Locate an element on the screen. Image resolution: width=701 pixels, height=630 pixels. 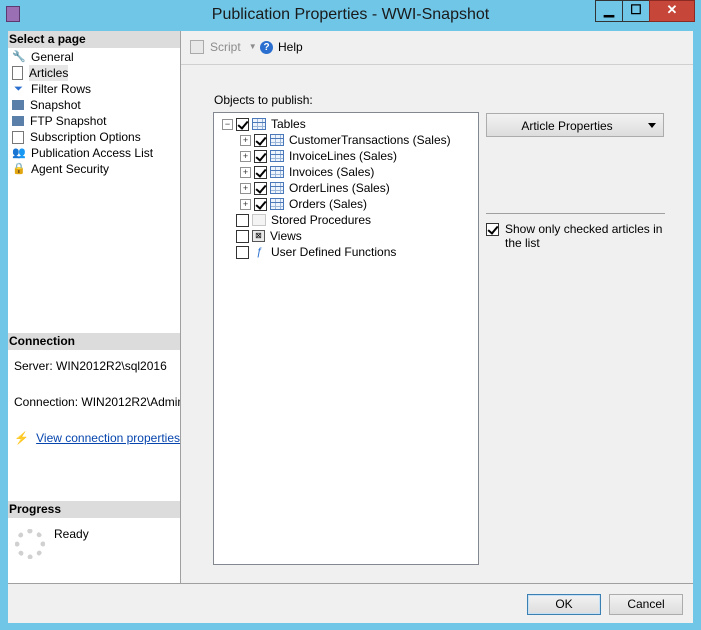
help-button: ? Help is located at coordinates (281, 47).